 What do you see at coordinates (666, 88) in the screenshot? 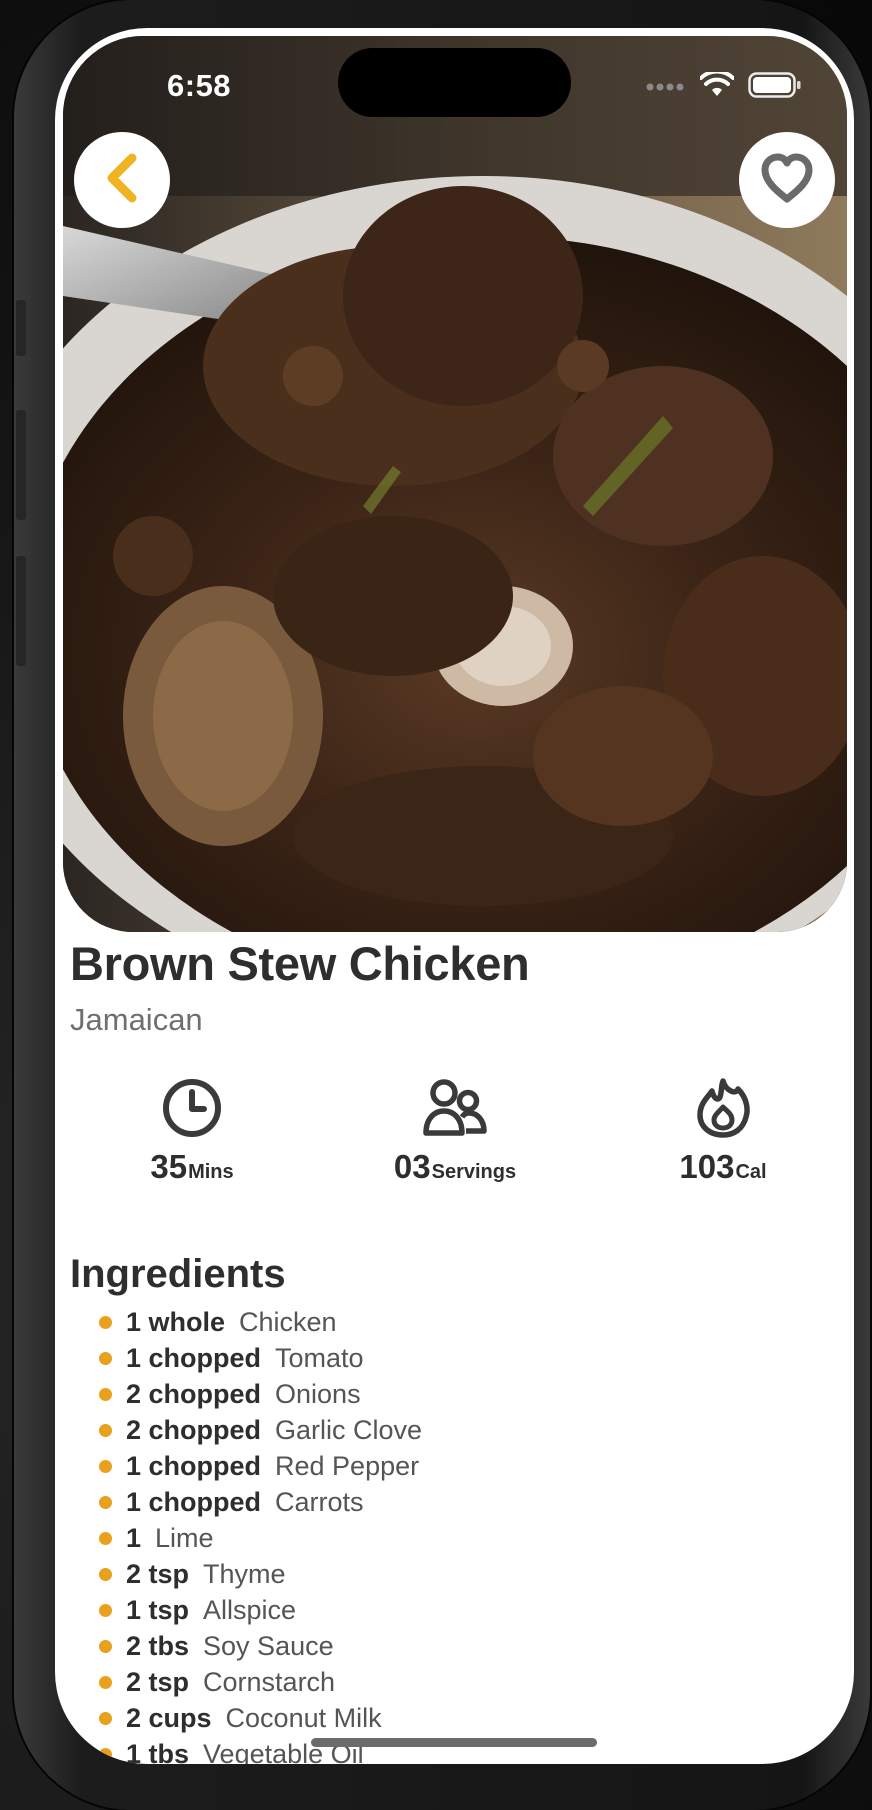
I see `signal-icon` at bounding box center [666, 88].